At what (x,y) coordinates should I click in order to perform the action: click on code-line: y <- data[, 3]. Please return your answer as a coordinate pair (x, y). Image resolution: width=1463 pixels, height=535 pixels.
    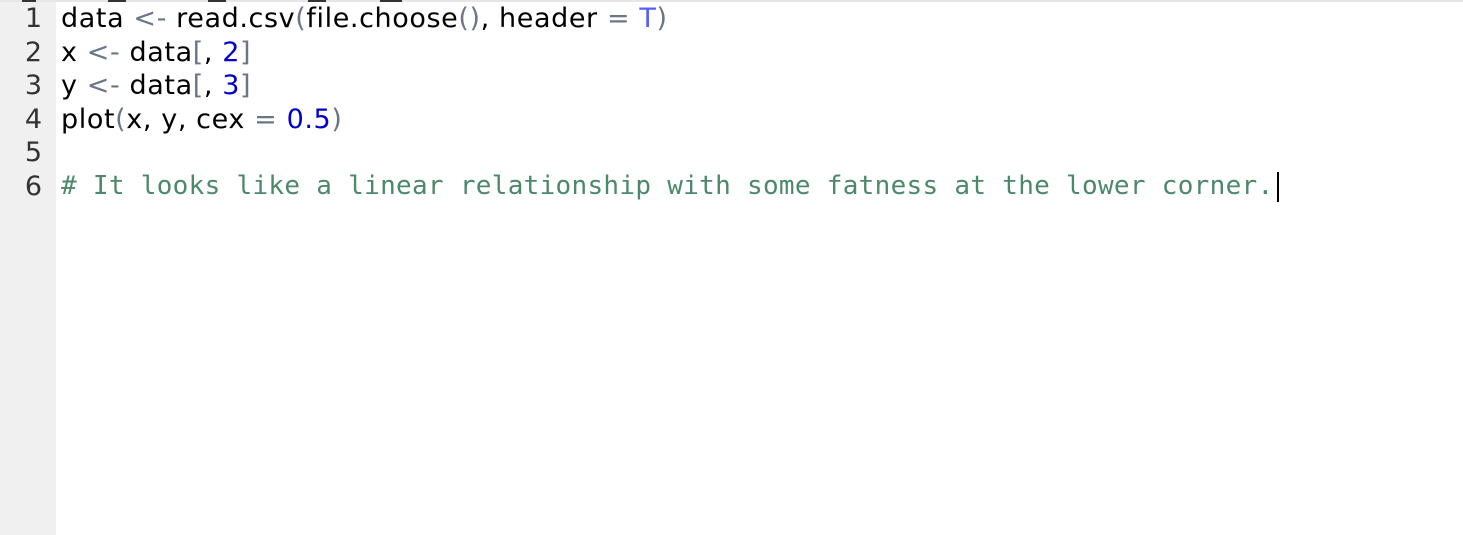
    Looking at the image, I should click on (156, 86).